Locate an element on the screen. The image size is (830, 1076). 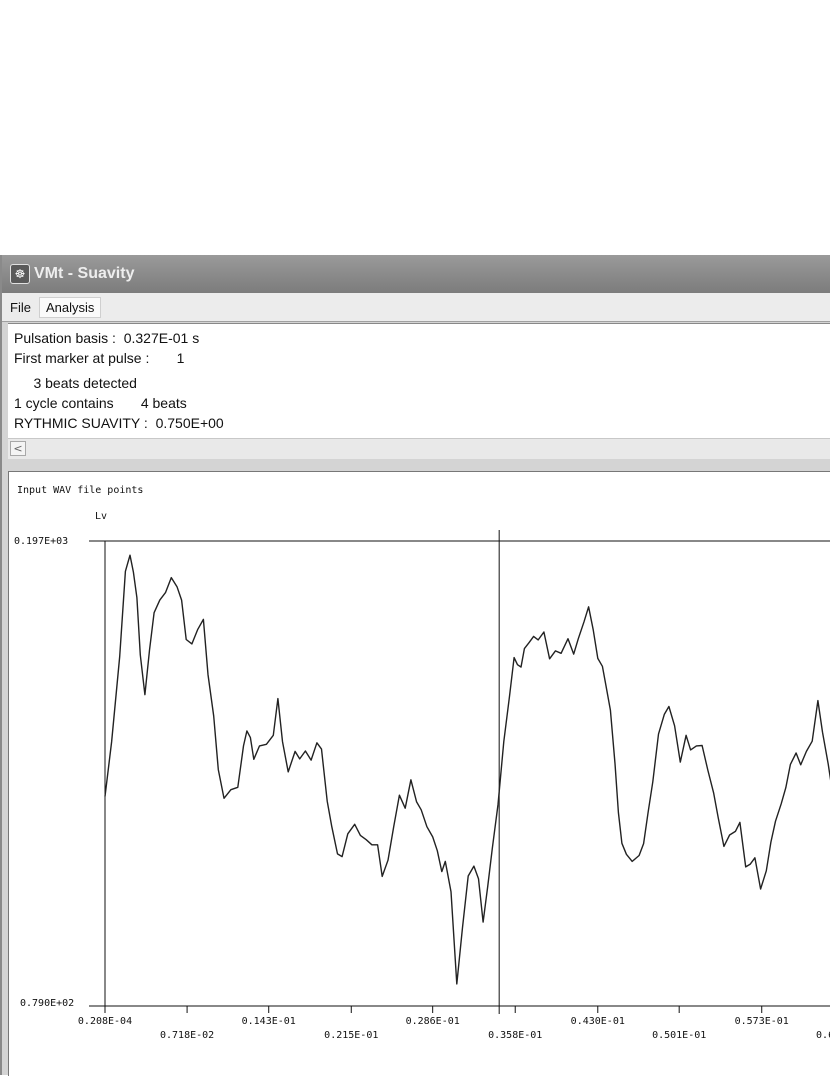
chart-title: Input WAV file points is located at coordinates (80, 490).